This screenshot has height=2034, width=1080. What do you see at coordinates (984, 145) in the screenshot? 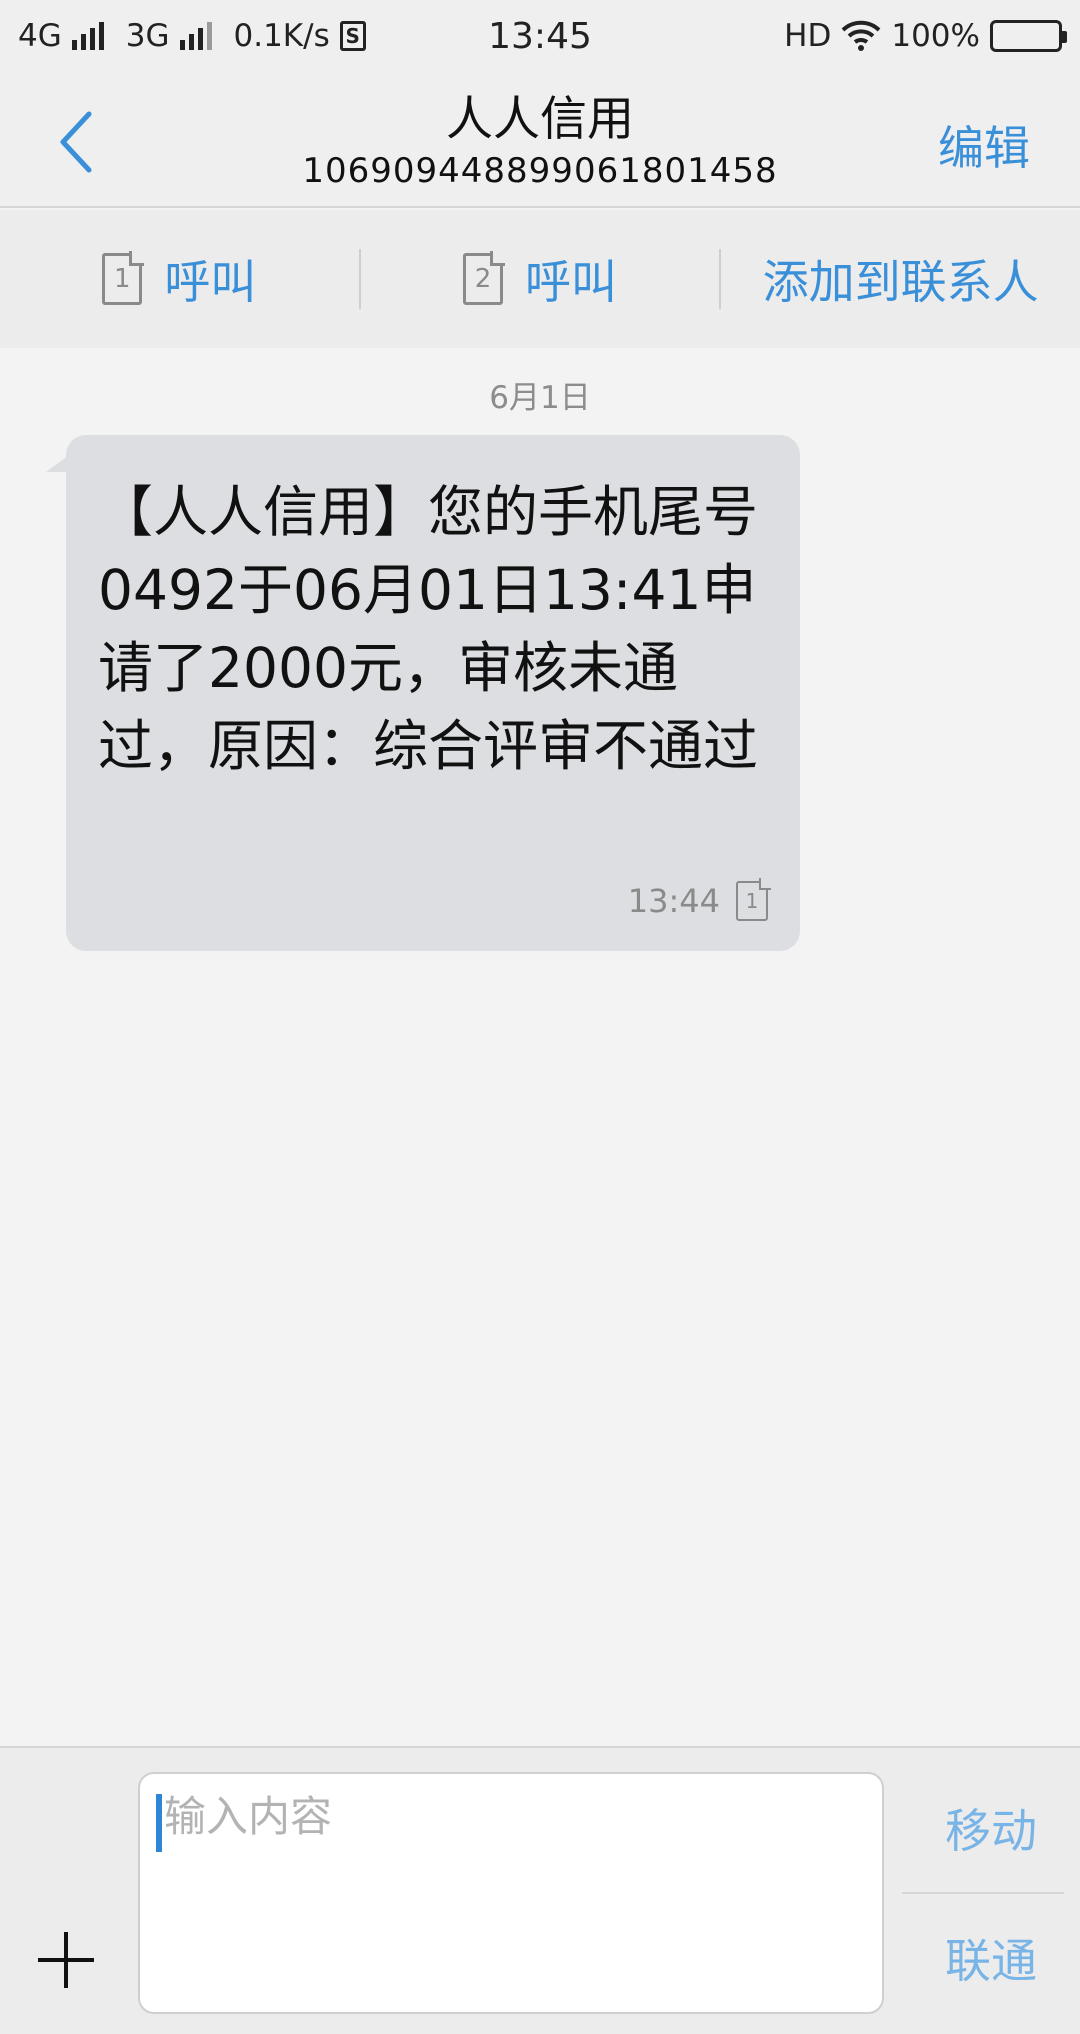
I see `edit-button: 编辑` at bounding box center [984, 145].